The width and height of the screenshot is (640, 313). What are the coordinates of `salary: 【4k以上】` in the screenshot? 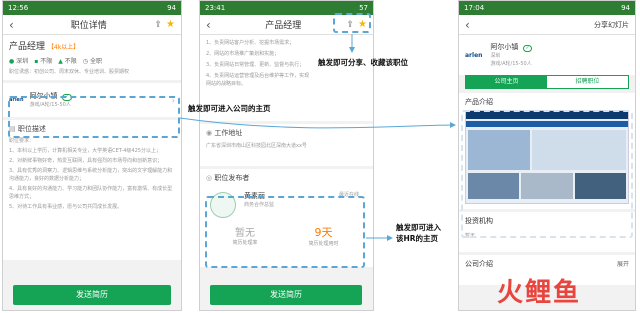 It's located at (63, 47).